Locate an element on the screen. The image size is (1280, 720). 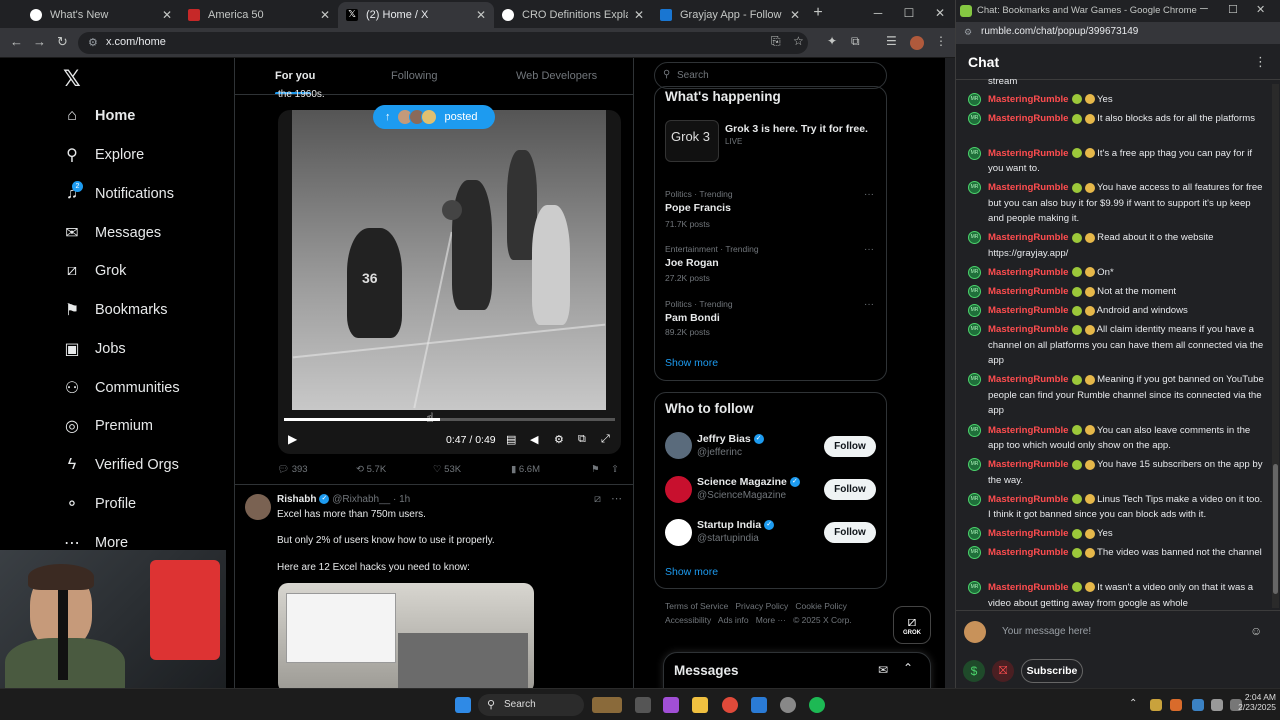
play-icon: ▶ is located at coordinates (292, 439).